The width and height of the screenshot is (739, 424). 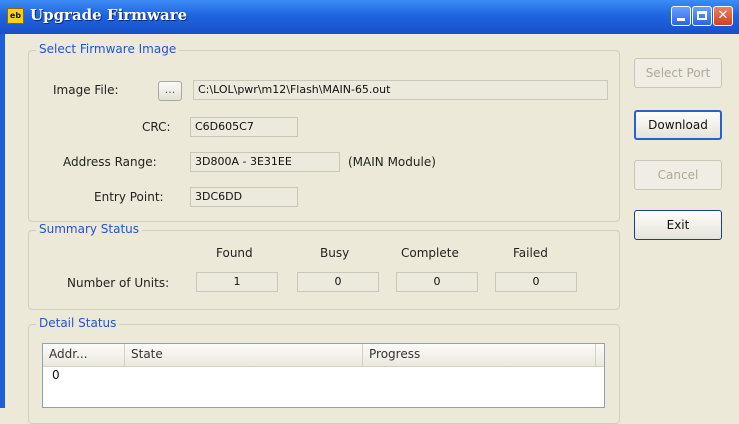 What do you see at coordinates (156, 127) in the screenshot?
I see `crc-label: CRC:` at bounding box center [156, 127].